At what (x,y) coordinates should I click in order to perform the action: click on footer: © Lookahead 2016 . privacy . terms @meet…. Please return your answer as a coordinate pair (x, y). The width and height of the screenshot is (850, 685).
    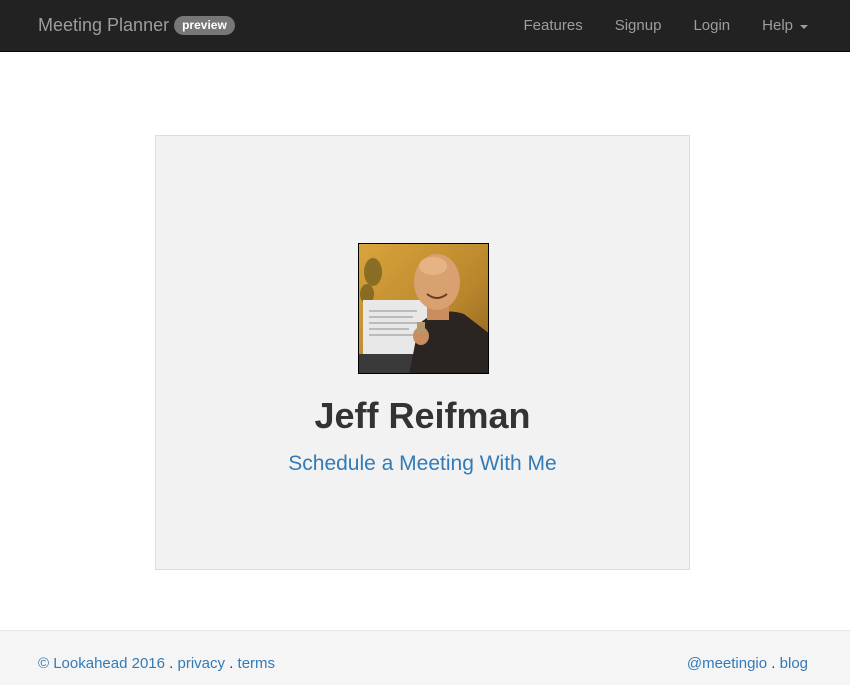
    Looking at the image, I should click on (425, 657).